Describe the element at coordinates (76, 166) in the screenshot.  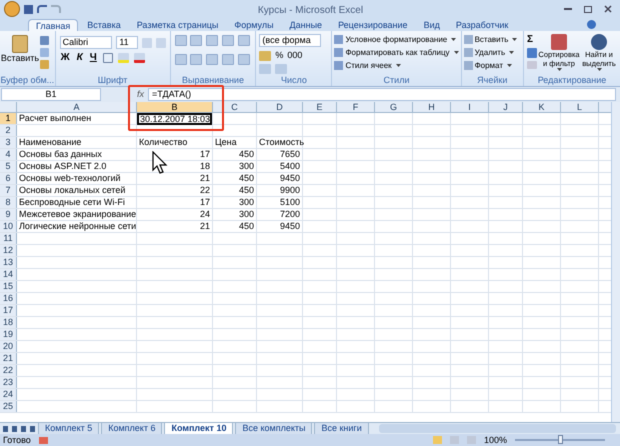
I see `table-cell: Основы ASP.NET 2.0` at that location.